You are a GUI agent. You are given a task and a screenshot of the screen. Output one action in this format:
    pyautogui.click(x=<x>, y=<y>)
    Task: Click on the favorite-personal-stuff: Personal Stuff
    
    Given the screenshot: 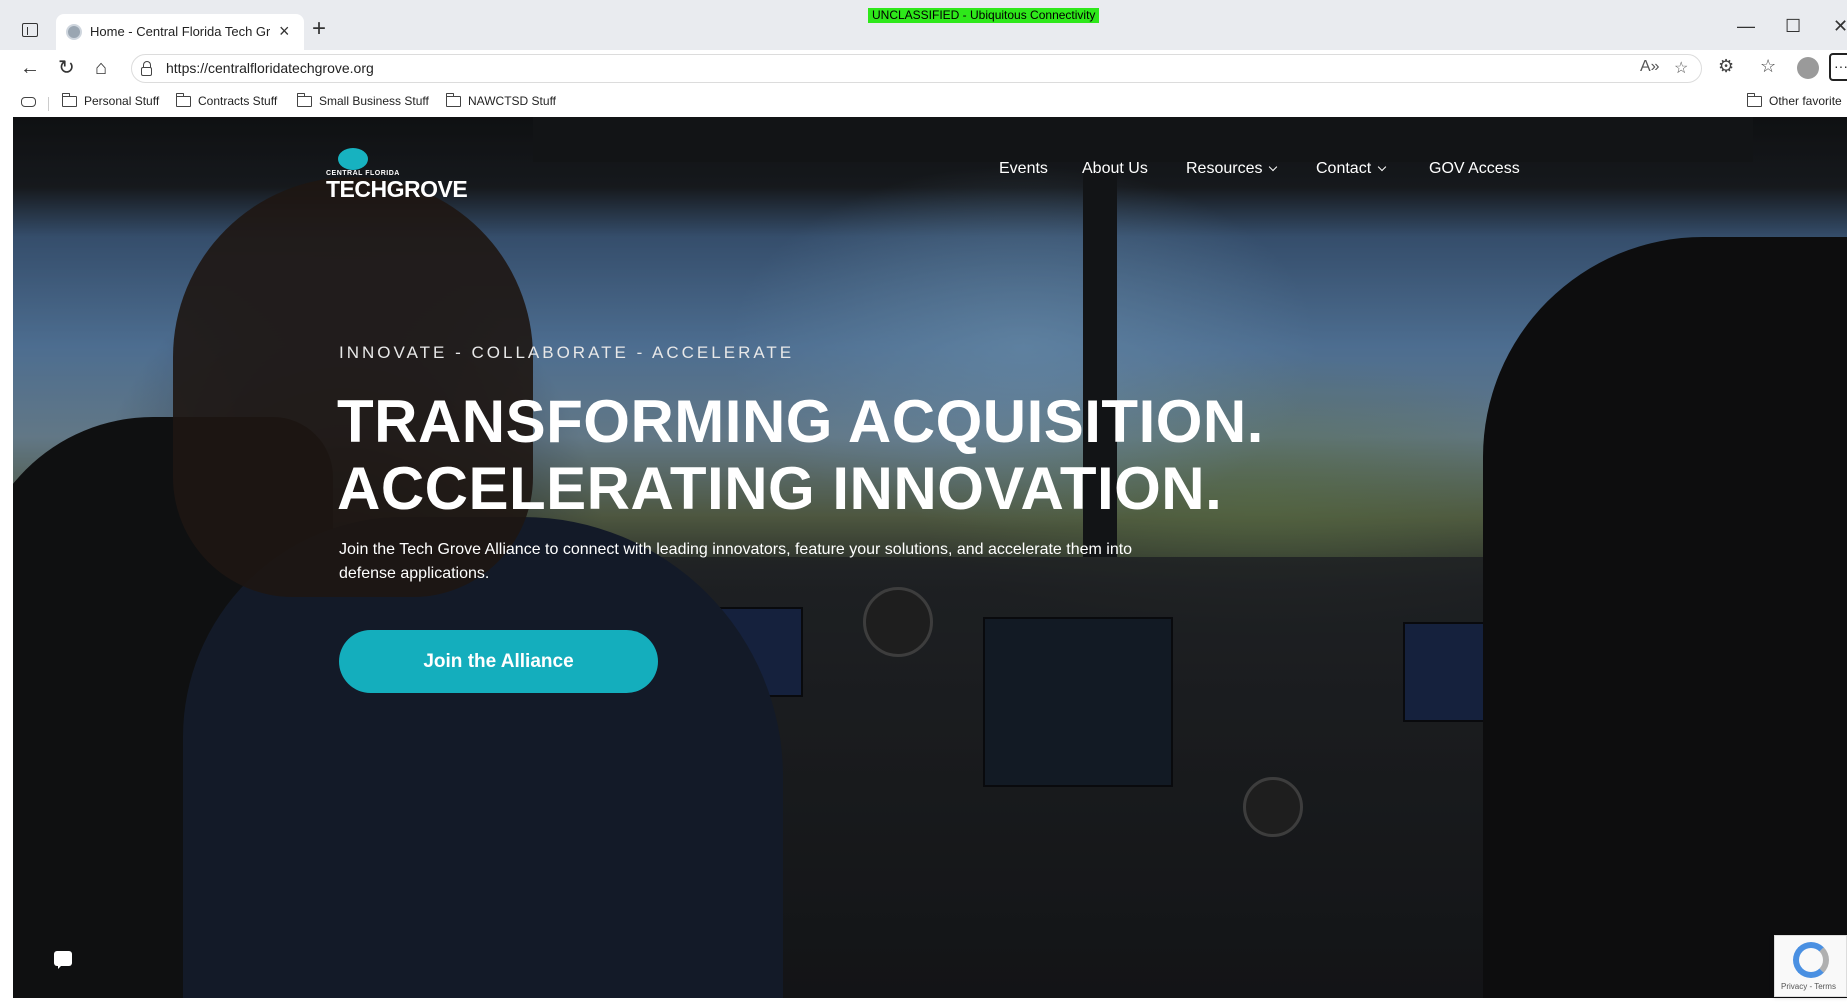 What is the action you would take?
    pyautogui.click(x=110, y=100)
    